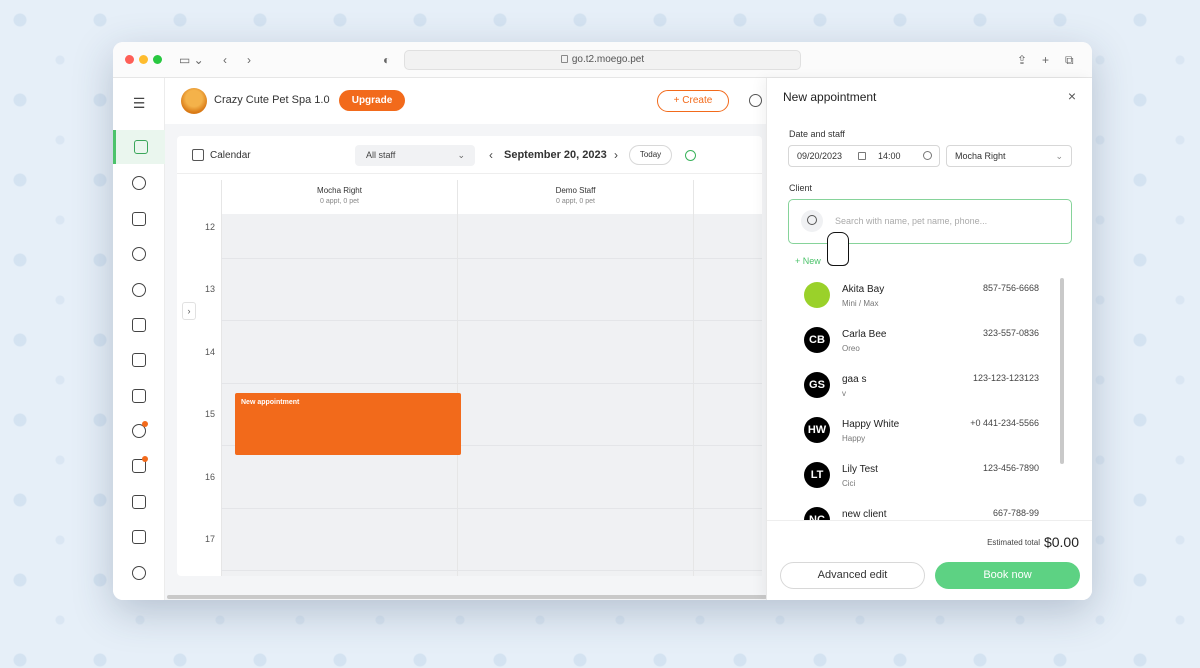 The width and height of the screenshot is (1200, 668). Describe the element at coordinates (616, 155) in the screenshot. I see `next-day-button: ›` at that location.